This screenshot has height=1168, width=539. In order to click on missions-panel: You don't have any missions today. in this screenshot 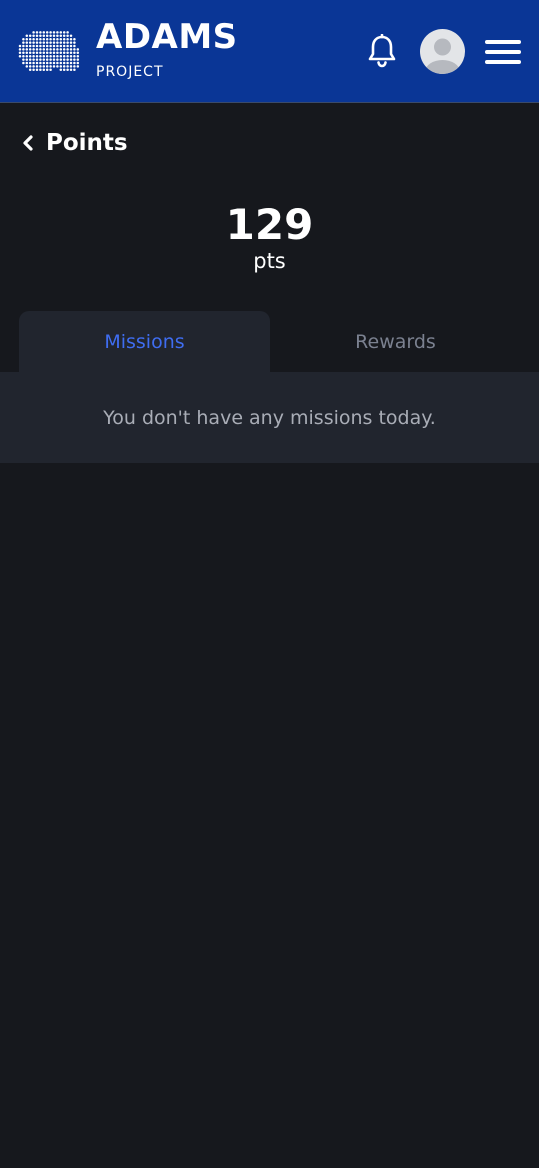, I will do `click(269, 417)`.